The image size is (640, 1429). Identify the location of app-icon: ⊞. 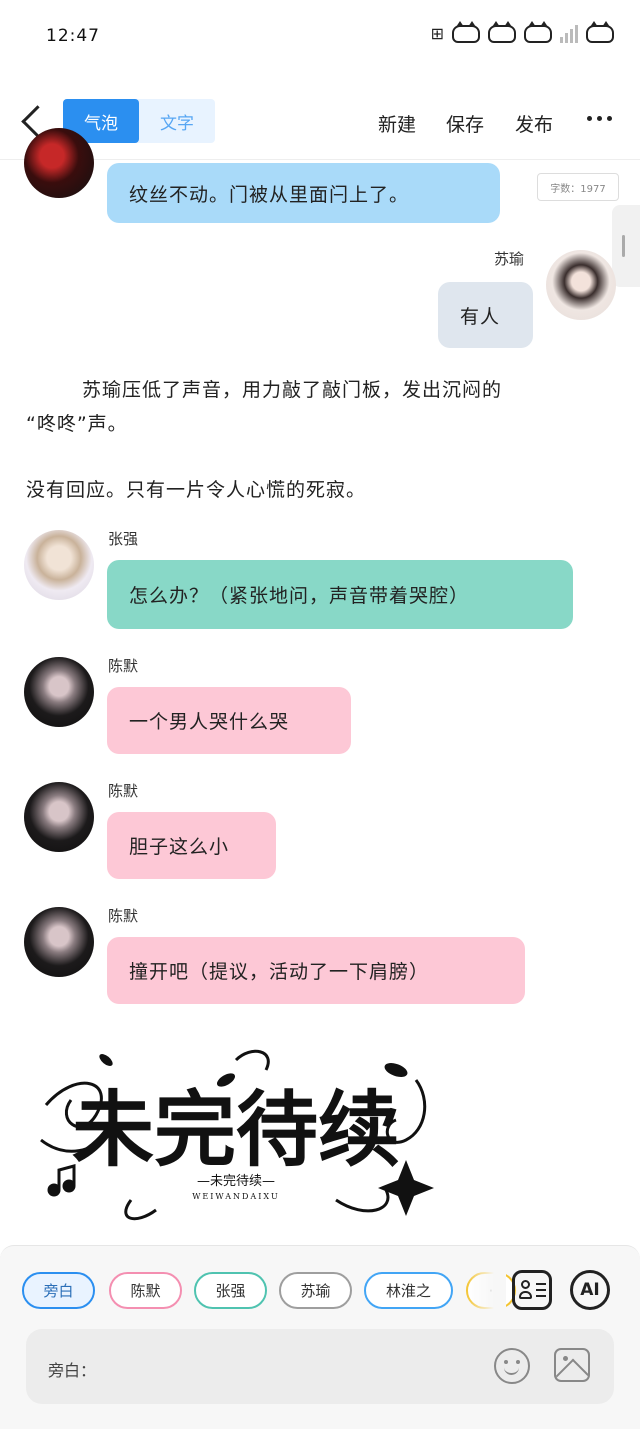
(437, 33).